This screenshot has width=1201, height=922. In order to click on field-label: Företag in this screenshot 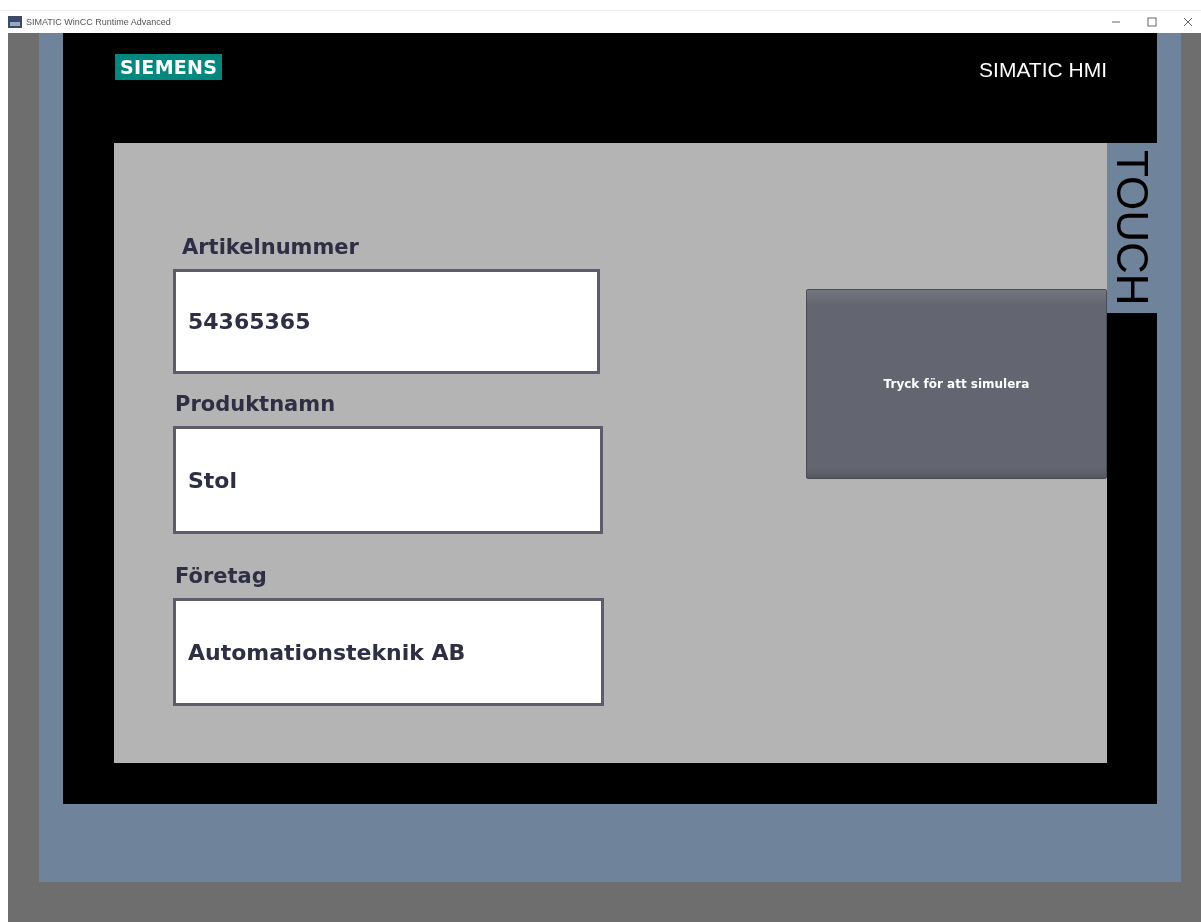, I will do `click(221, 576)`.